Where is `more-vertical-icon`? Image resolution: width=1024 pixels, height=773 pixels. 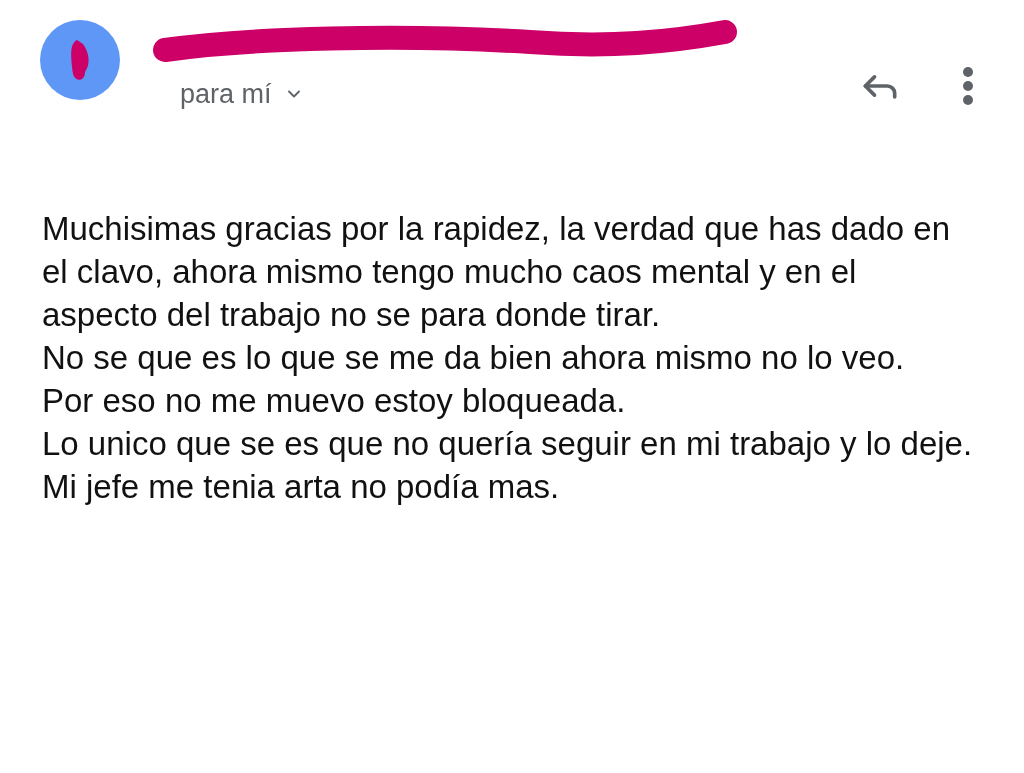 more-vertical-icon is located at coordinates (968, 86).